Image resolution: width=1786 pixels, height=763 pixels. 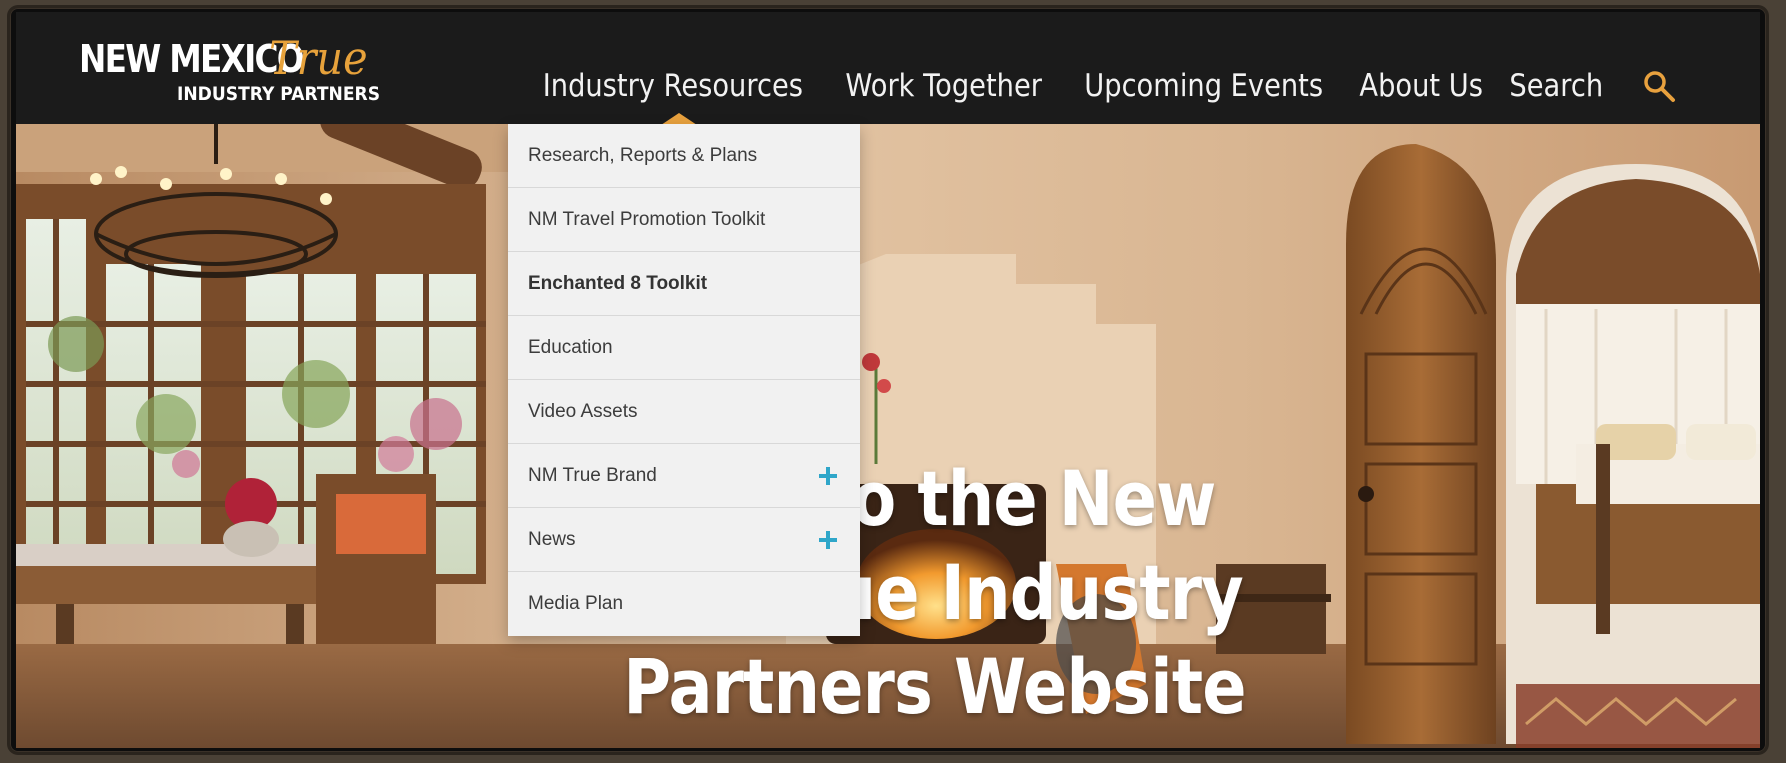 What do you see at coordinates (684, 476) in the screenshot?
I see `dropdown-item-nm-true-brand: NM True Brand` at bounding box center [684, 476].